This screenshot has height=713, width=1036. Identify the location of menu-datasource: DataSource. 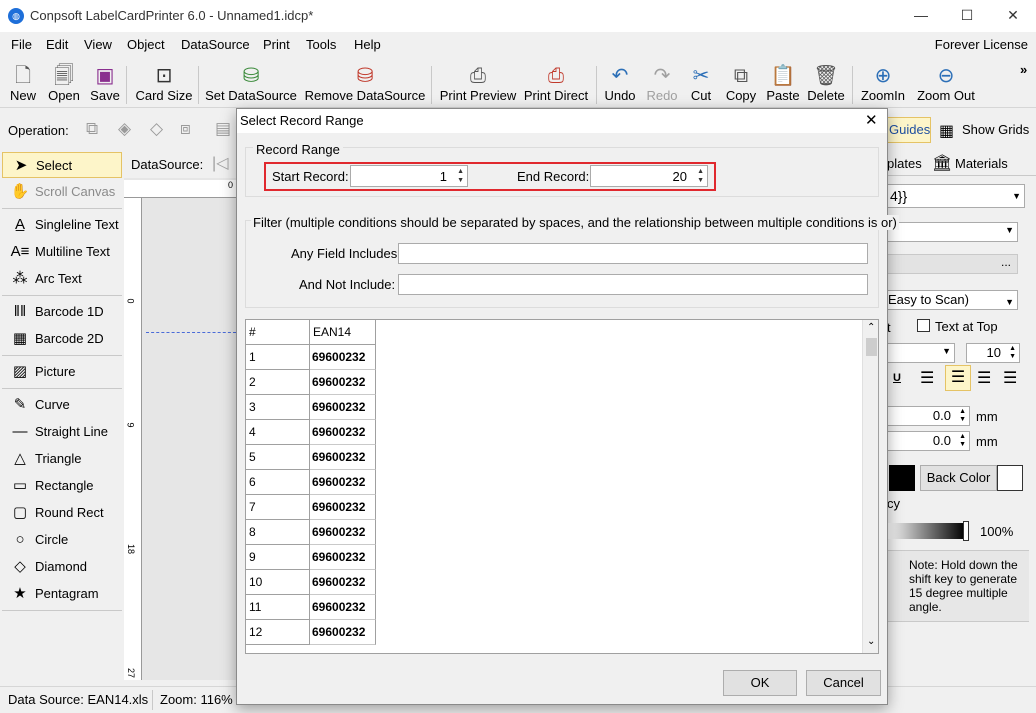
(215, 44).